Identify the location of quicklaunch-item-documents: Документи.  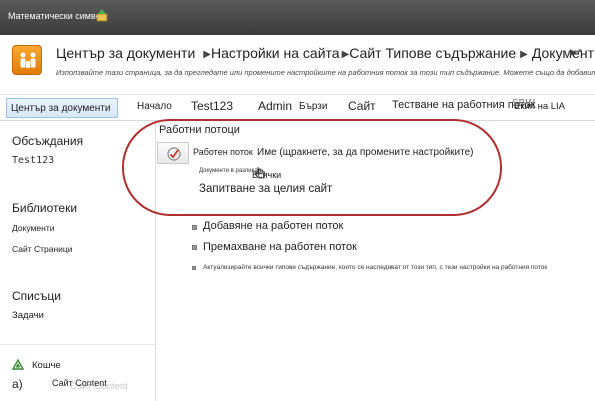
(33, 228).